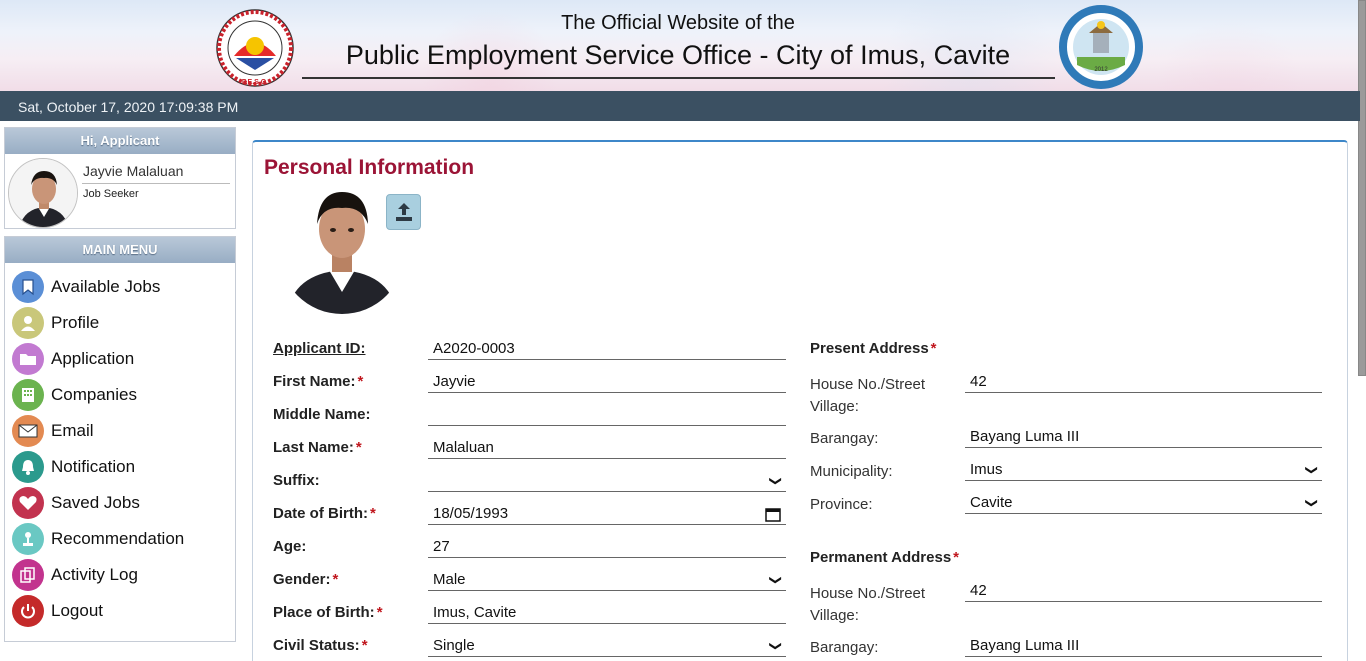 The image size is (1366, 661). I want to click on applicant-id-field: A2020-0003, so click(607, 348).